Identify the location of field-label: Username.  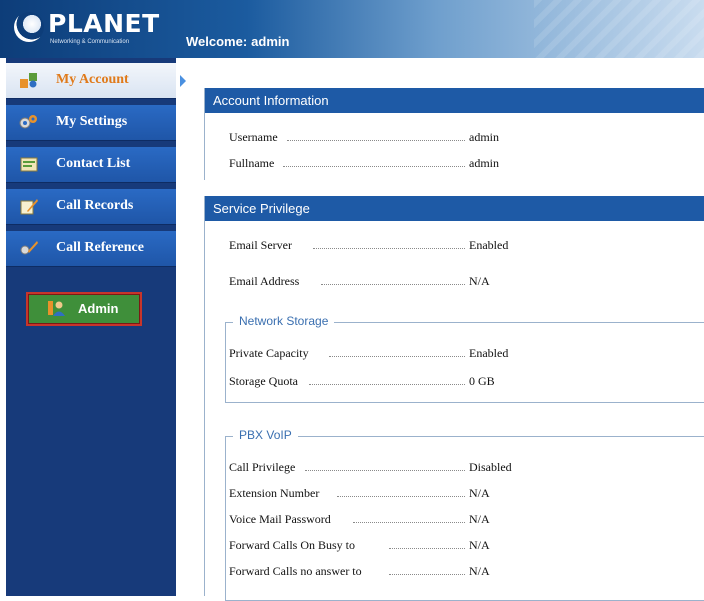
(253, 137).